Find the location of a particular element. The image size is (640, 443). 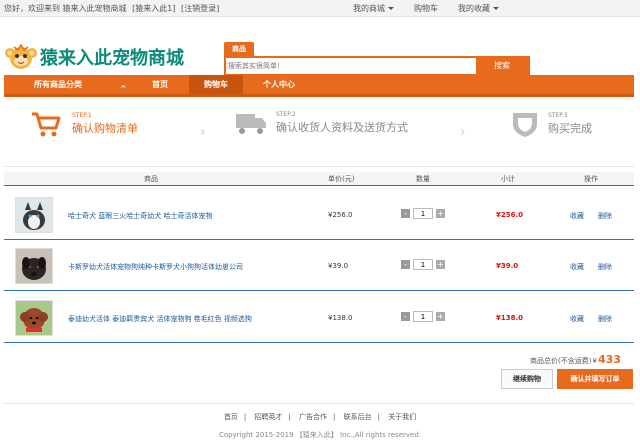

welcome-text: 您好，欢迎来到 猿来入此宠物商城 [猿来入此1] [注销登录] is located at coordinates (113, 8).